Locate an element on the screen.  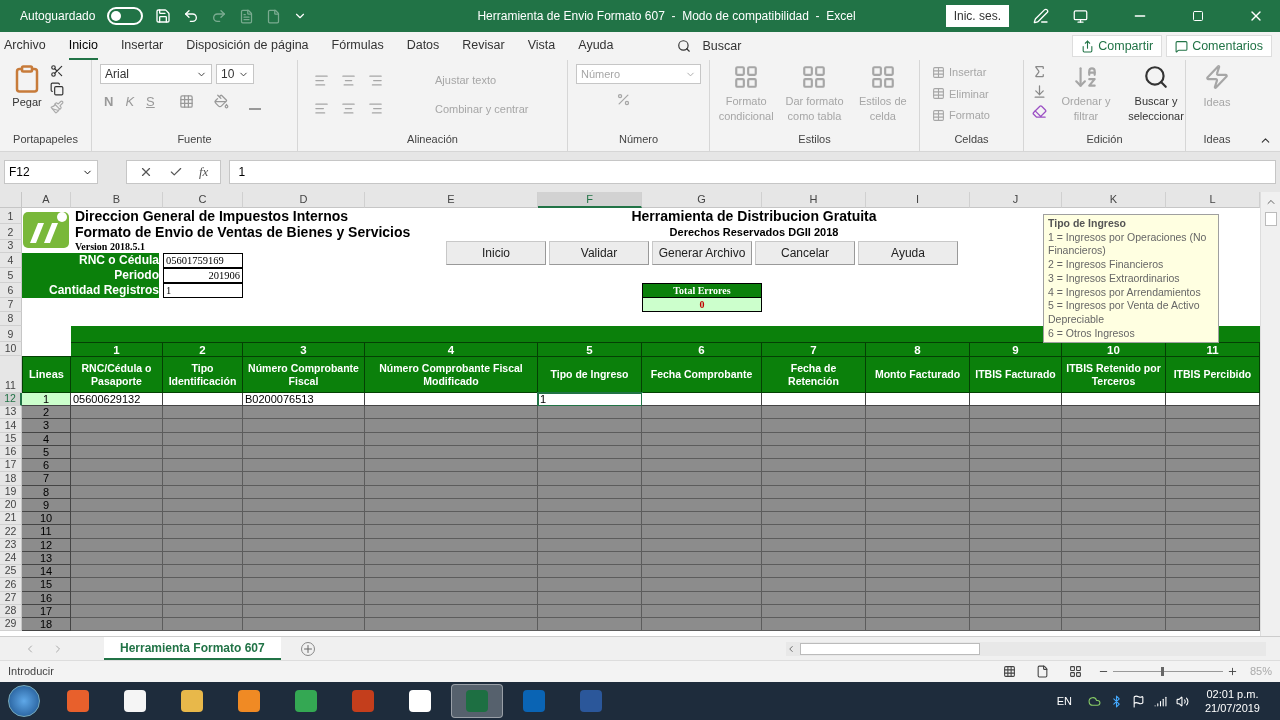
row-header: 4 is located at coordinates (11, 260).